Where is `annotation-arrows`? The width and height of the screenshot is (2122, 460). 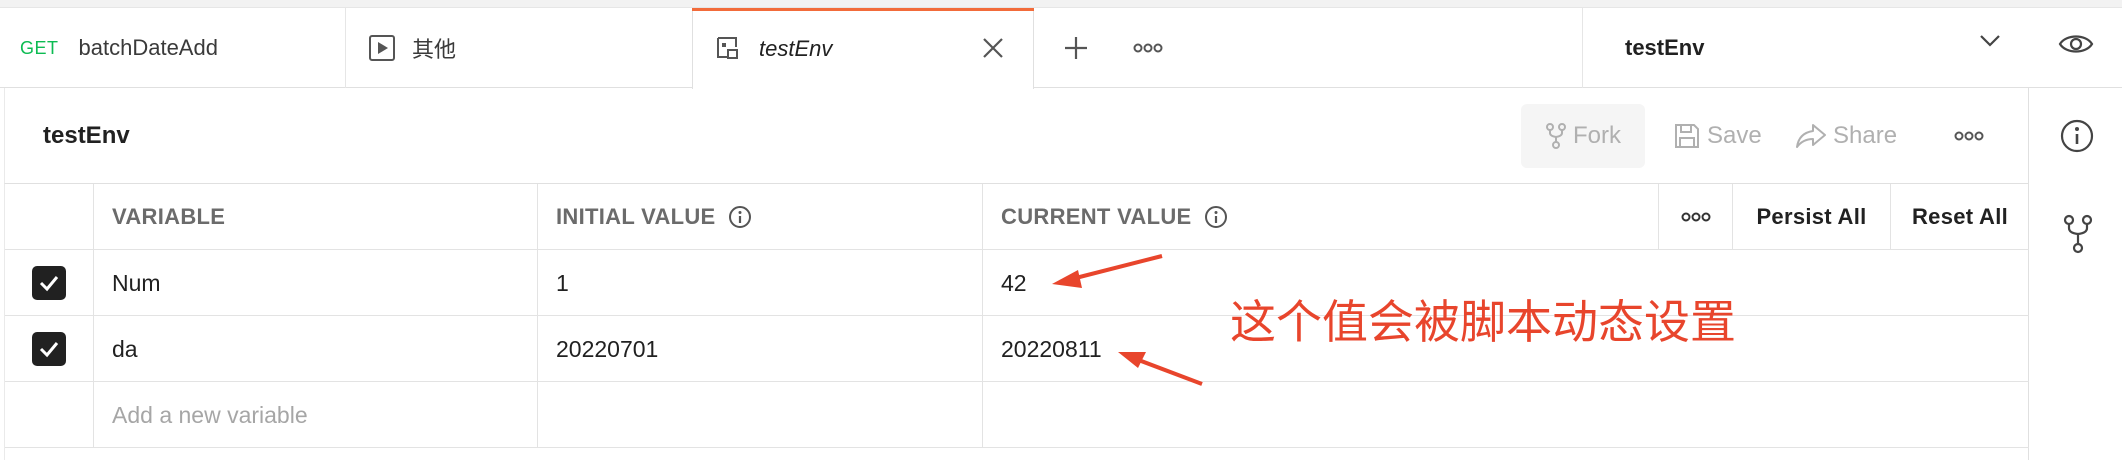 annotation-arrows is located at coordinates (1127, 320).